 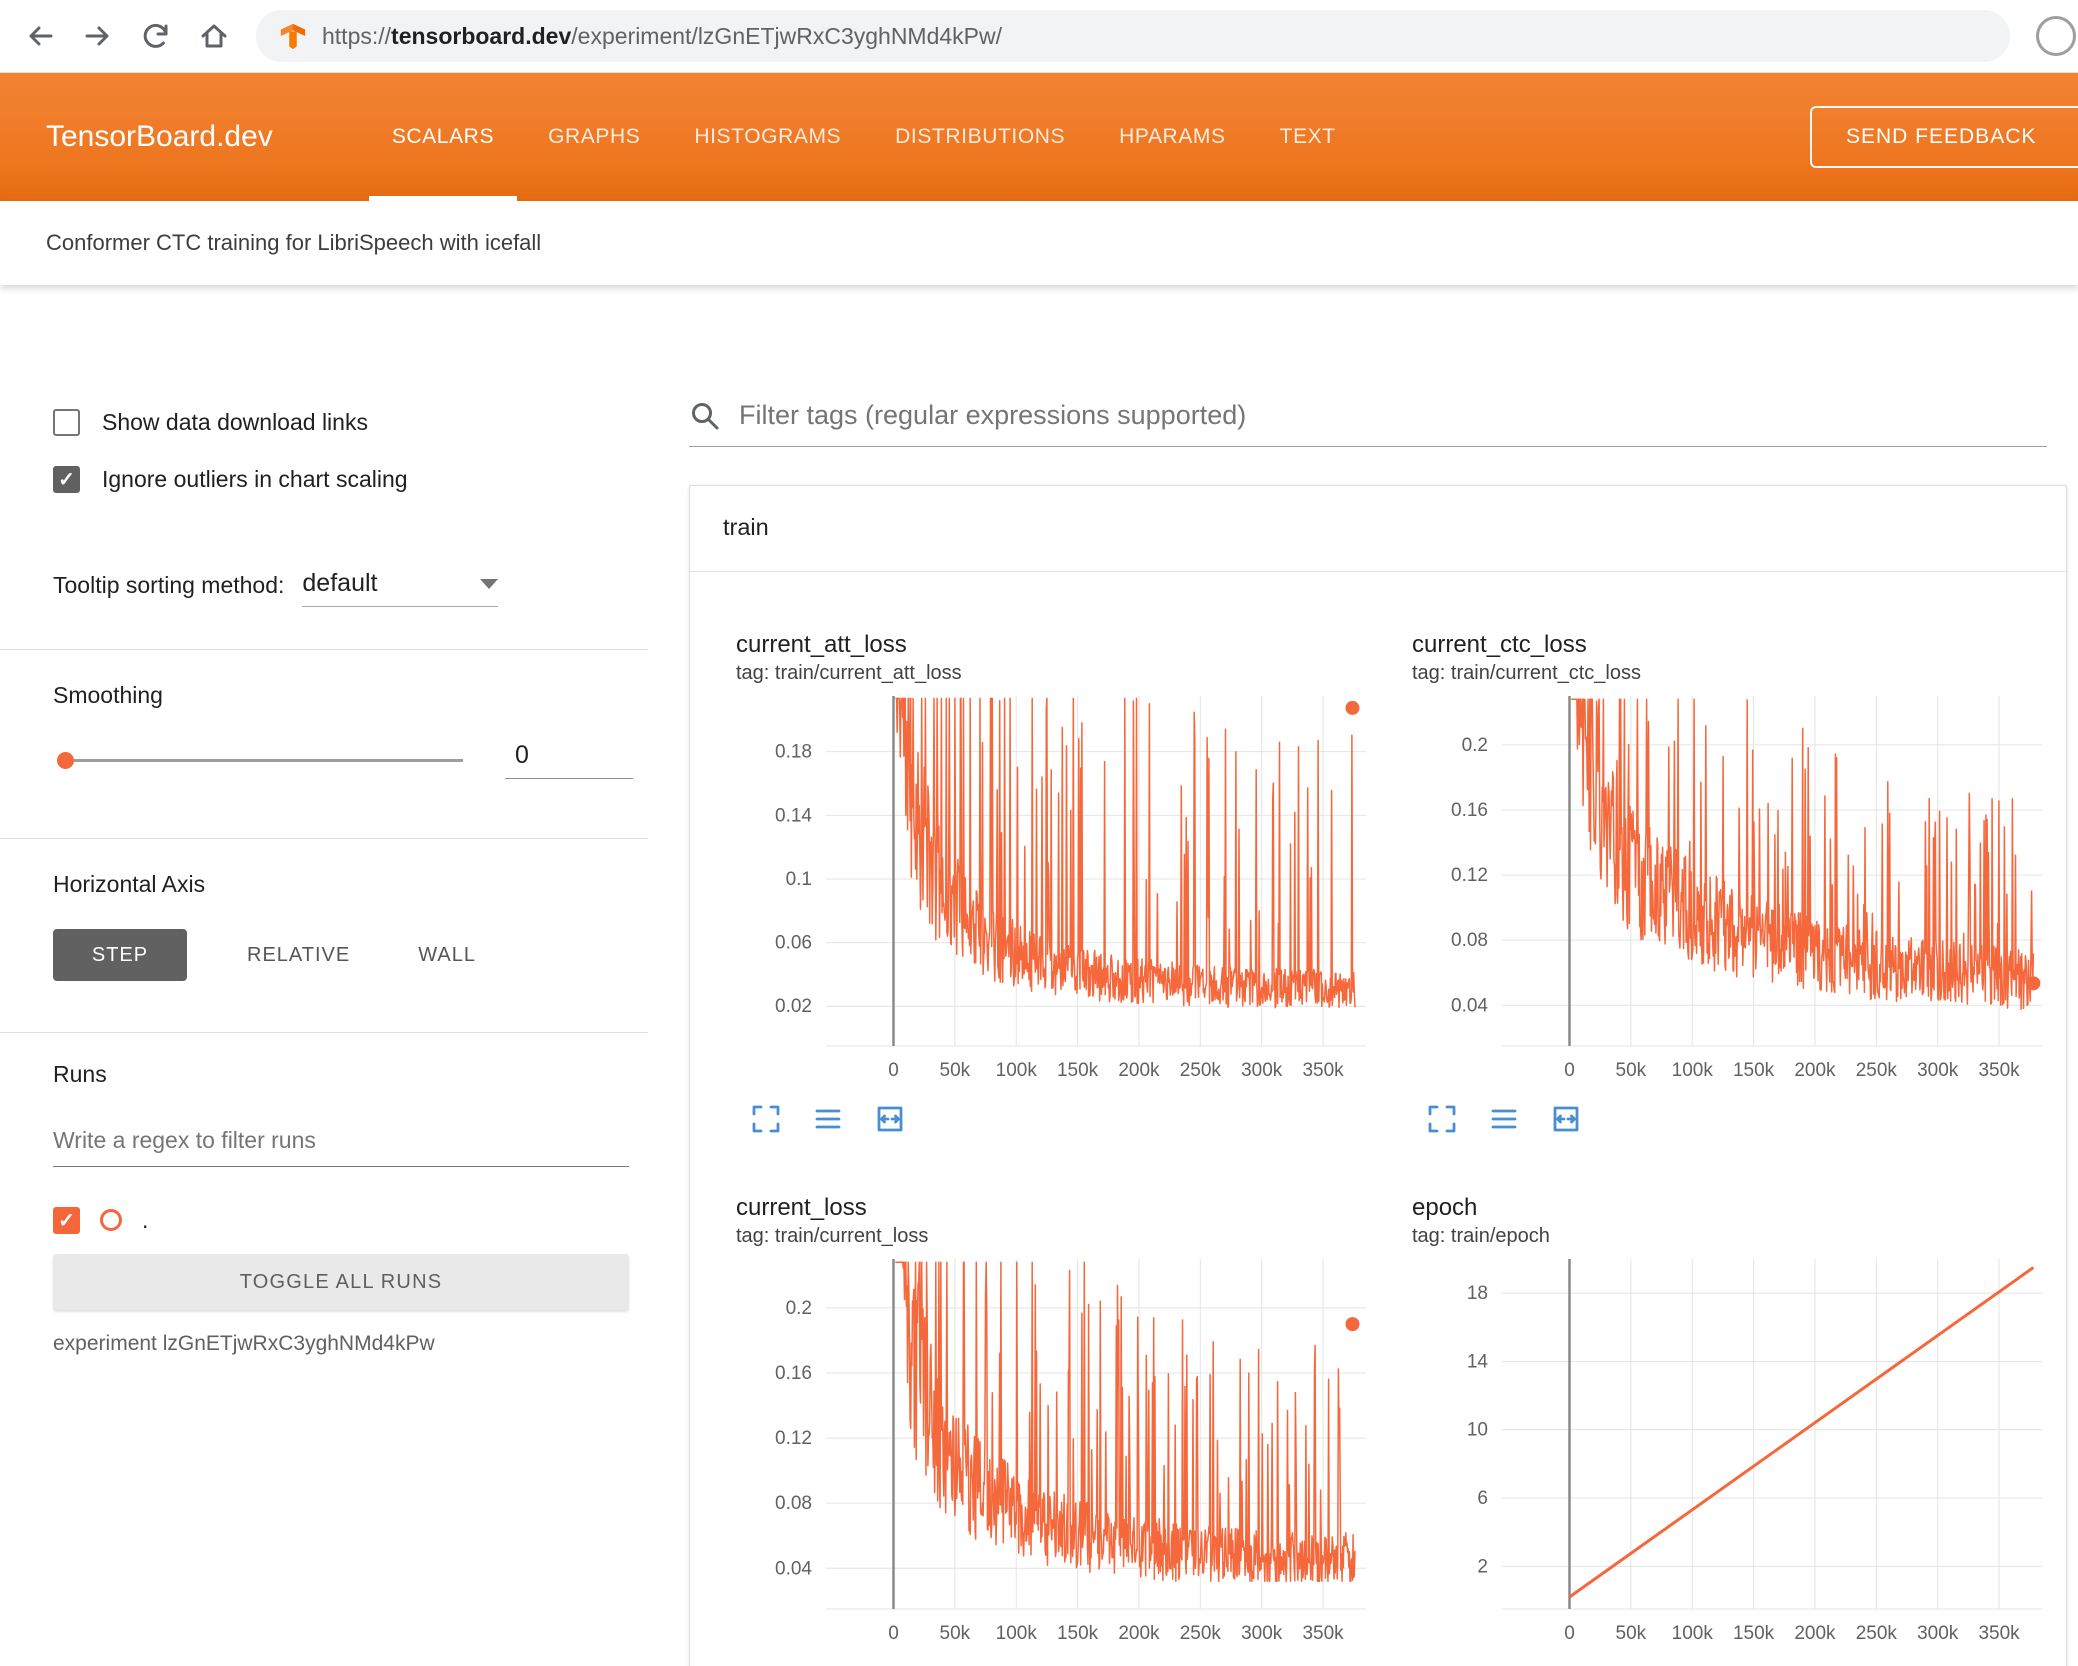 What do you see at coordinates (1742, 1451) in the screenshot?
I see `chart-canvas: 2 6 10 14 18 0 50k 100k 150k 200k 250k 300k 350k` at bounding box center [1742, 1451].